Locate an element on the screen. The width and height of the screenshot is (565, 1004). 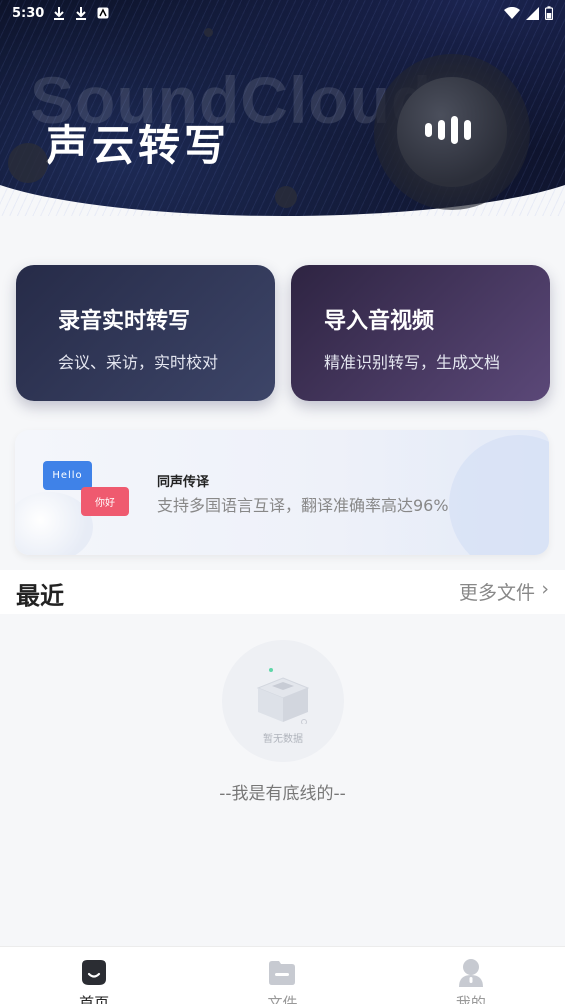
app-notification-icon is located at coordinates (103, 13).